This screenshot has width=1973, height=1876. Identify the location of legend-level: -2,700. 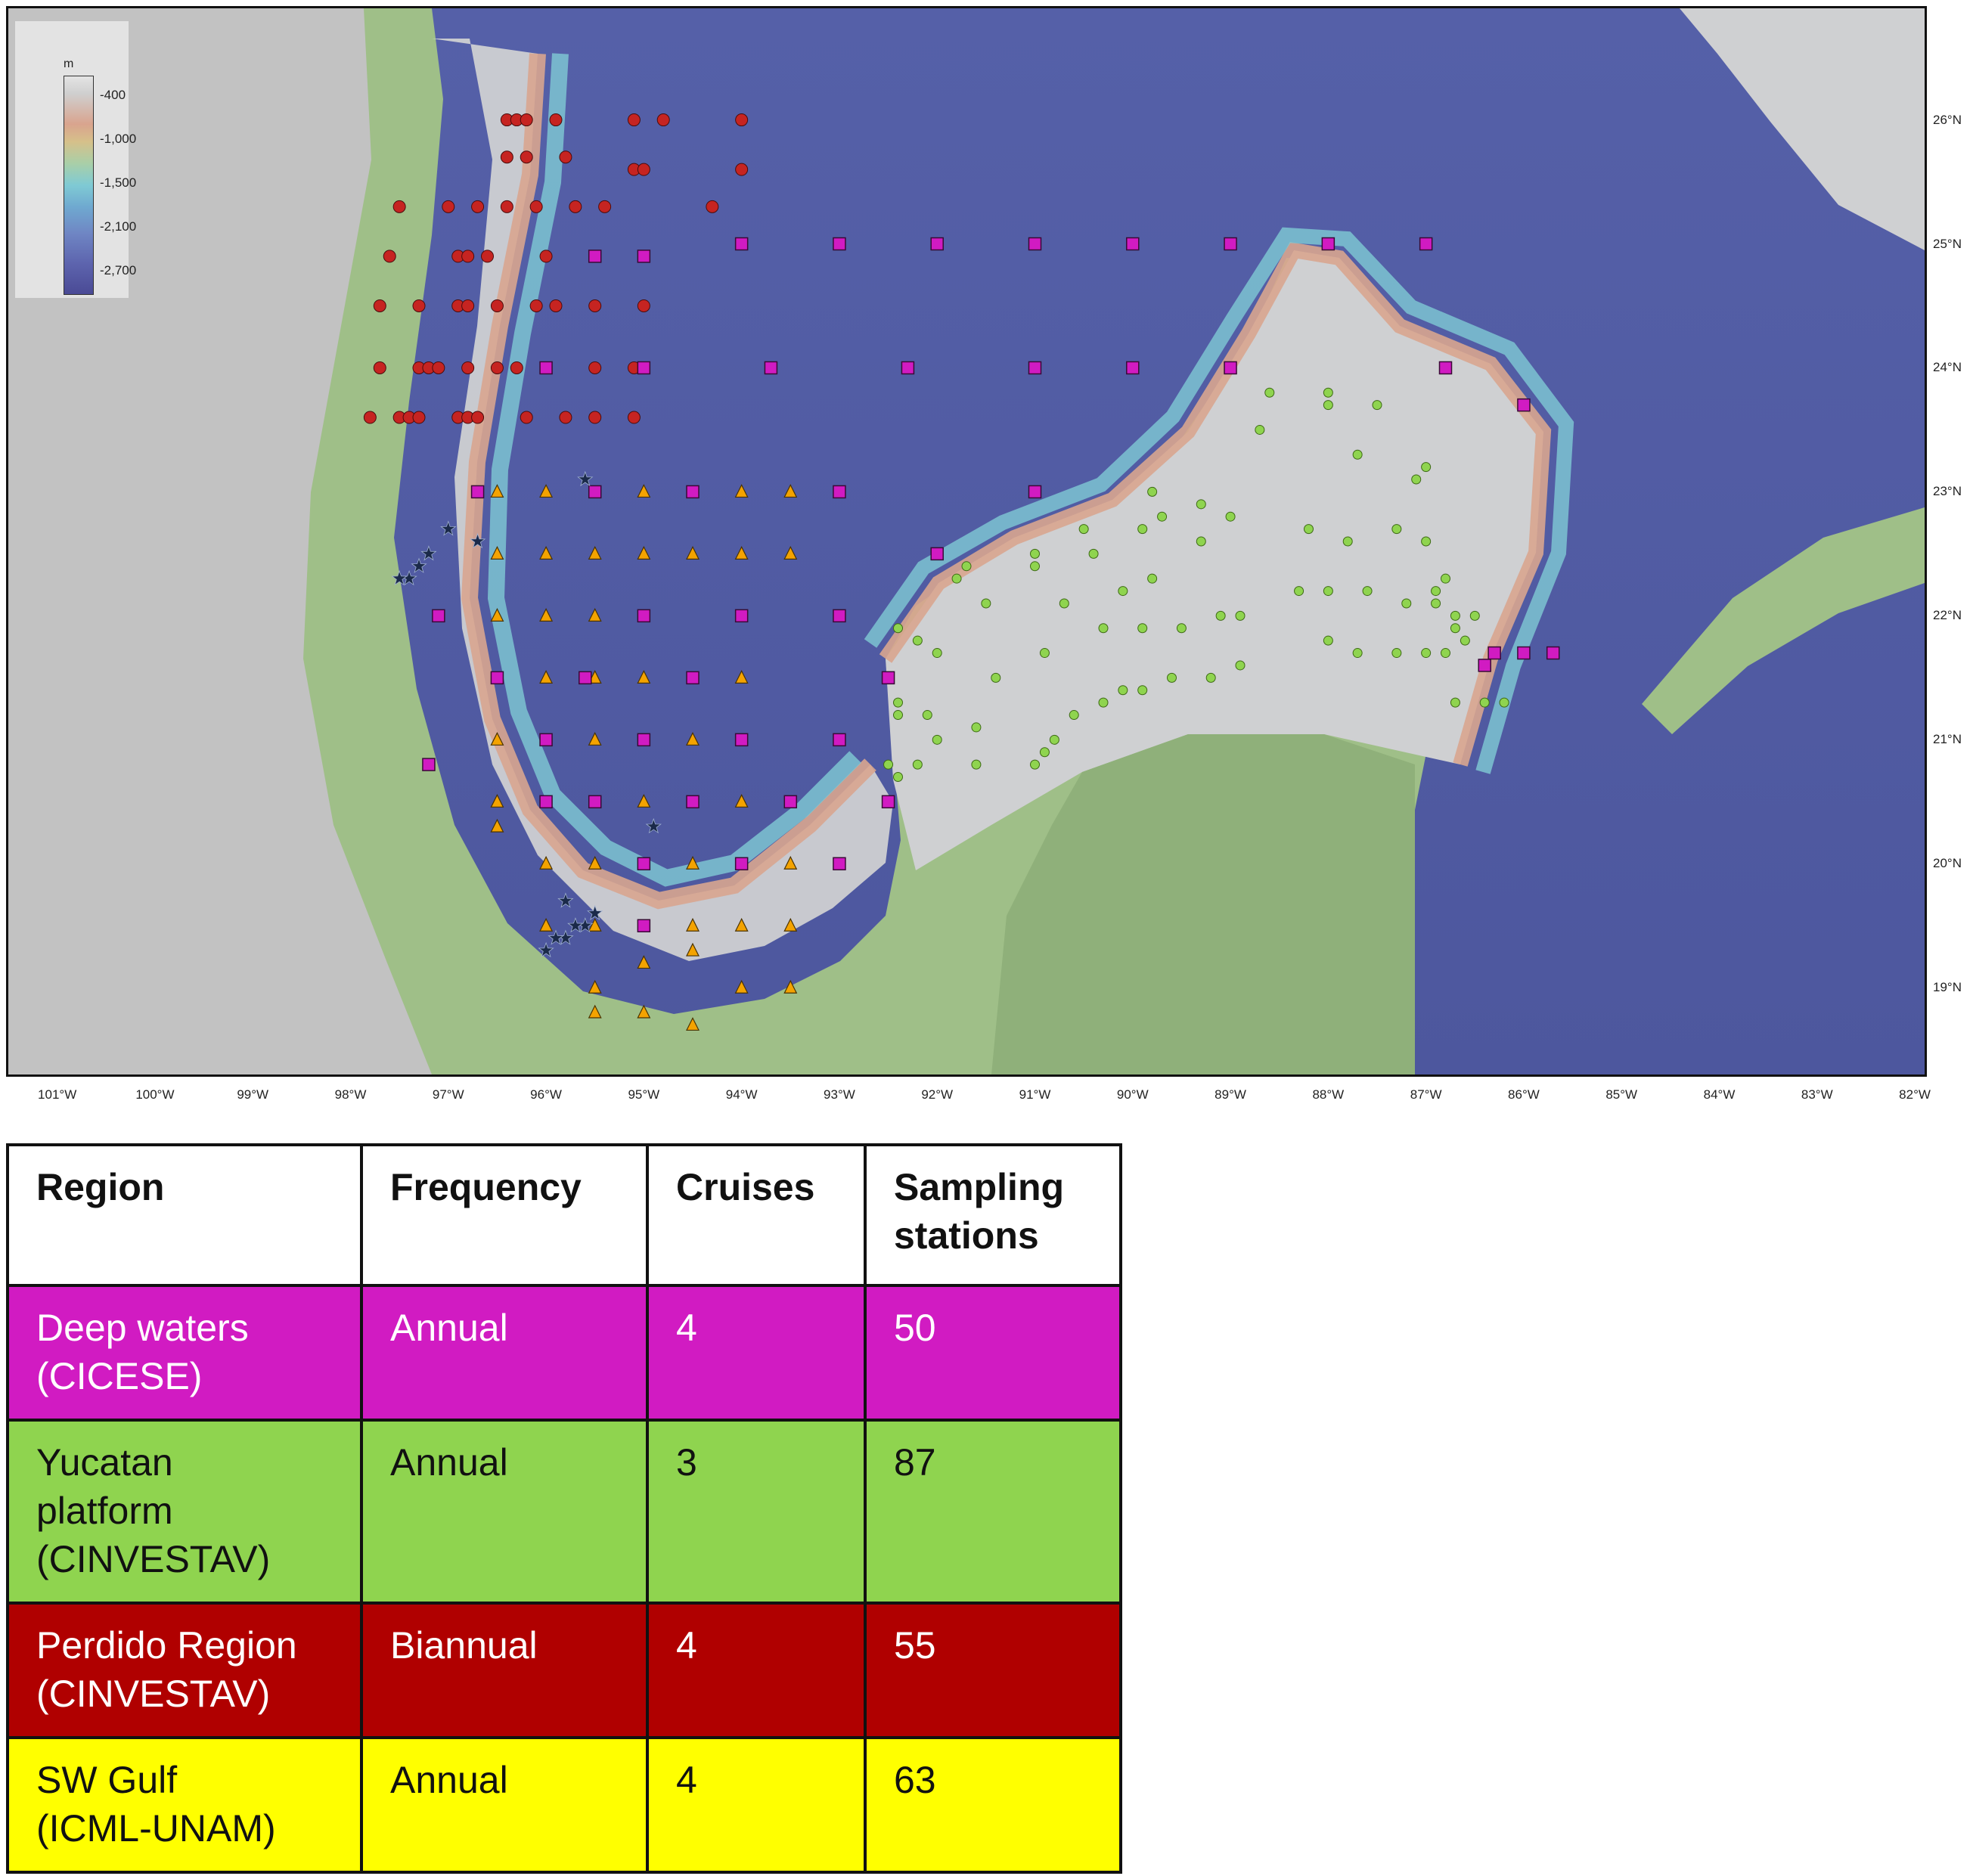
(118, 270).